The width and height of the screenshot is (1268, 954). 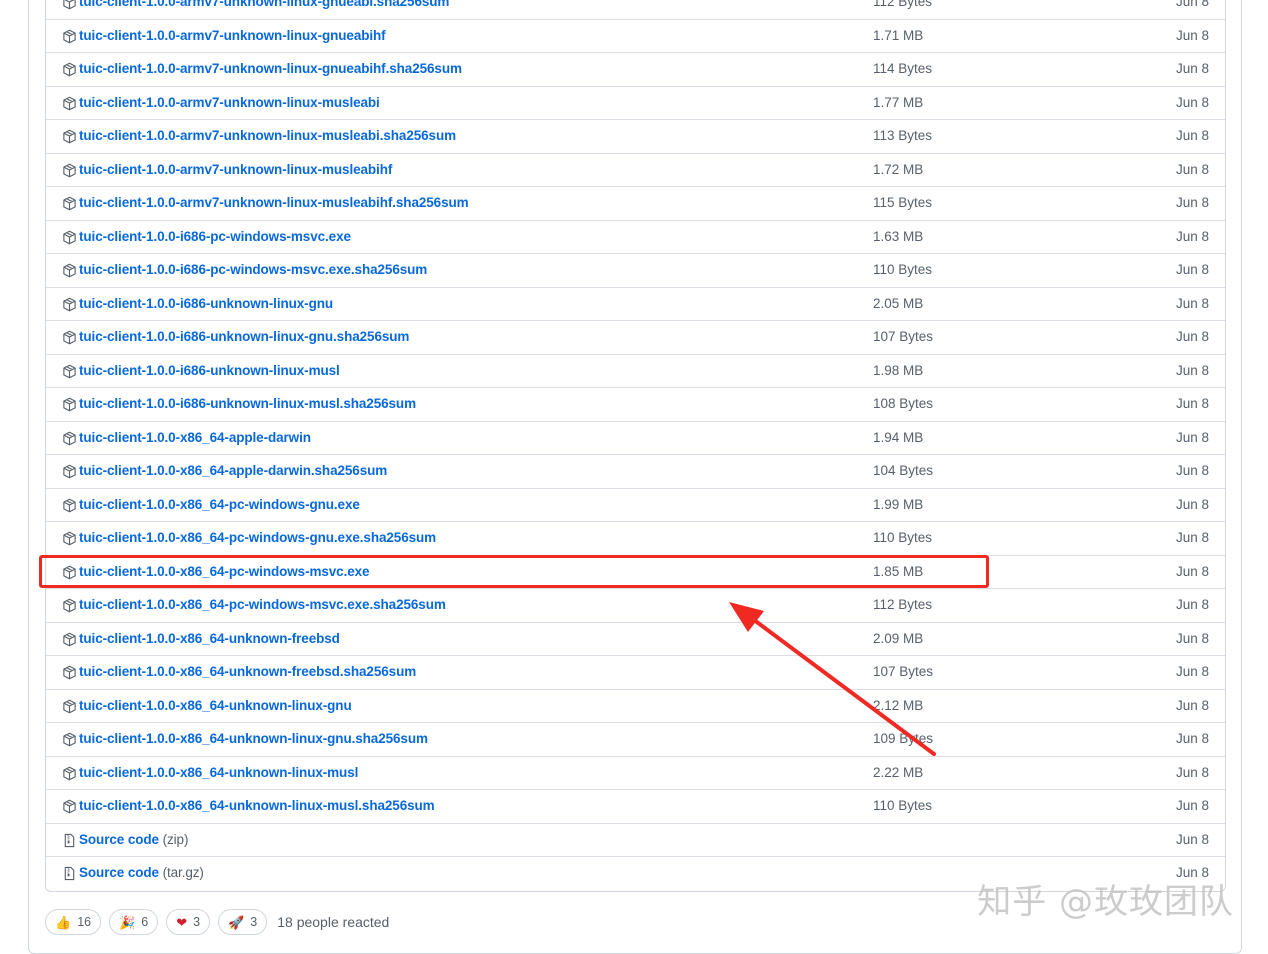 What do you see at coordinates (141, 872) in the screenshot?
I see `asset-link: Source code (tar.gz)` at bounding box center [141, 872].